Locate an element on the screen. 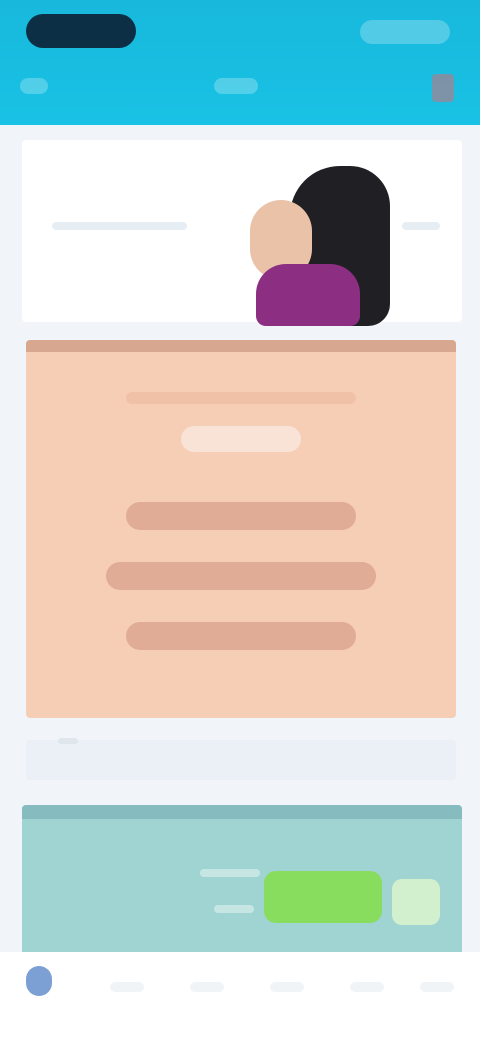  section-divider is located at coordinates (241, 760).